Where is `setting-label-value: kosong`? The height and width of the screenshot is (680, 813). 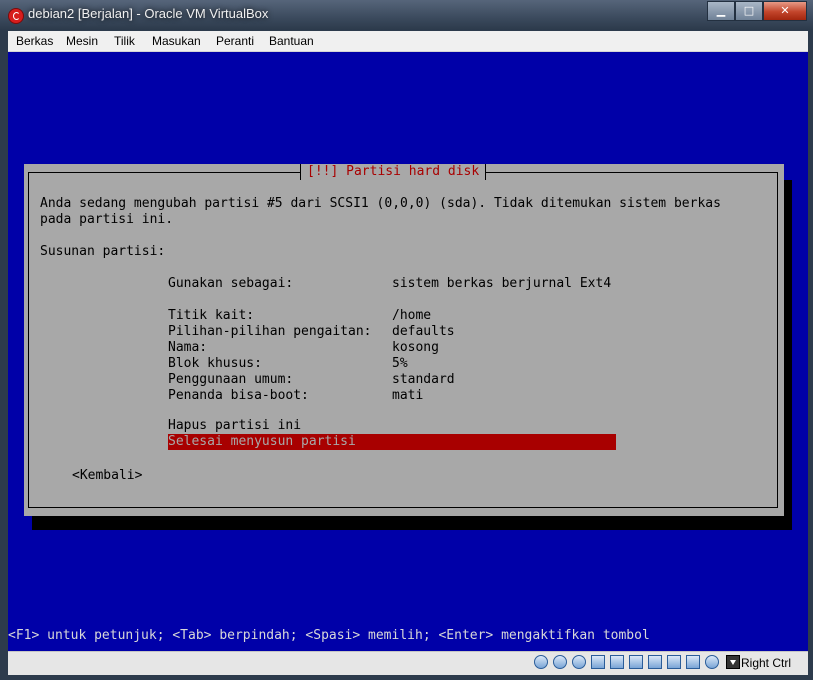
setting-label-value: kosong is located at coordinates (415, 347).